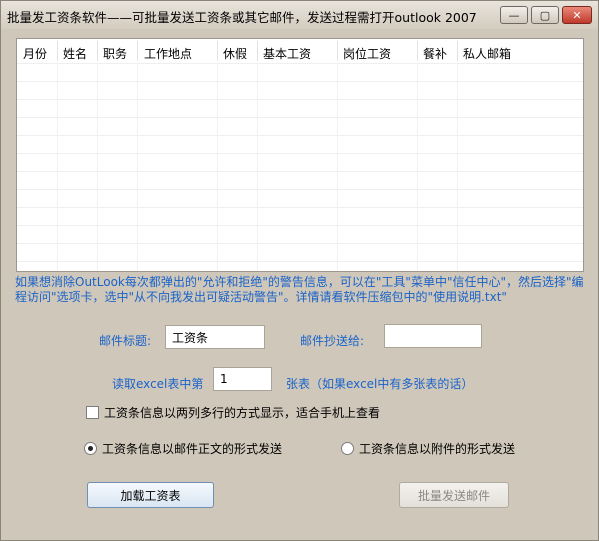  I want to click on radio-send-as-body-label: 工资条信息以邮件正文的形式发送, so click(192, 449).